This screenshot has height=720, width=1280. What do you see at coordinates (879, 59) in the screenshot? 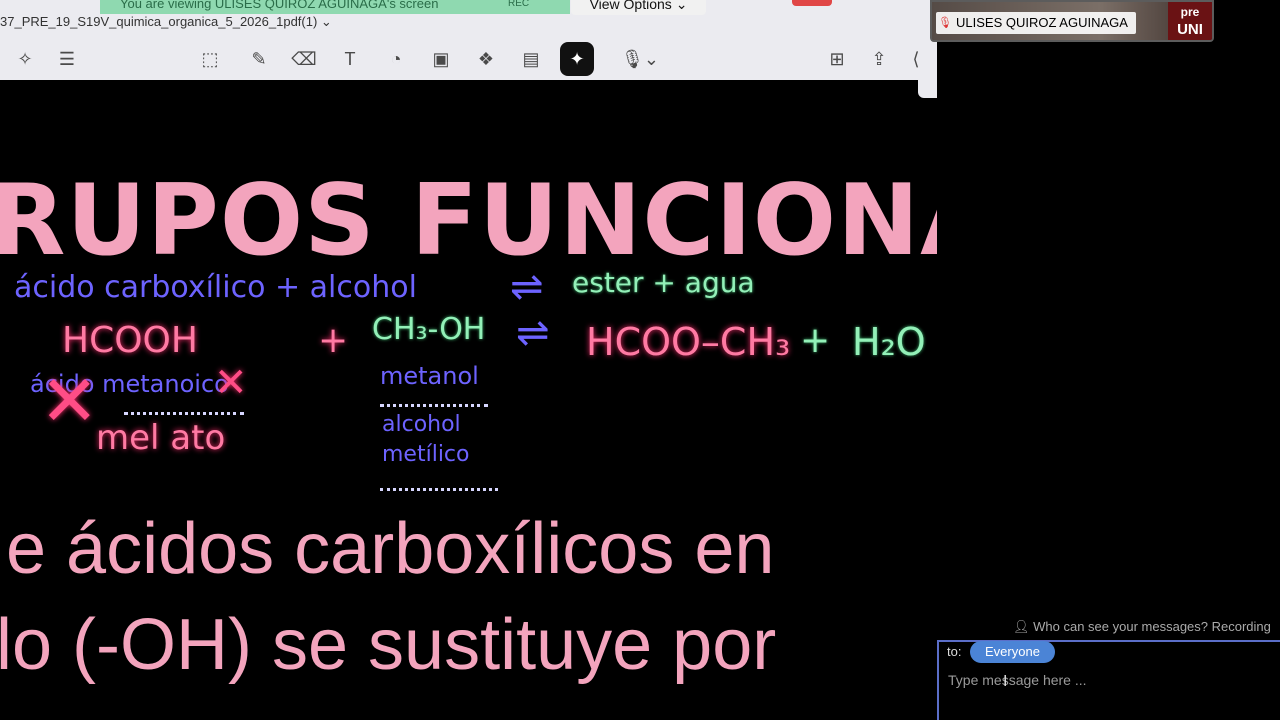
I see `share-icon: ⇪` at bounding box center [879, 59].